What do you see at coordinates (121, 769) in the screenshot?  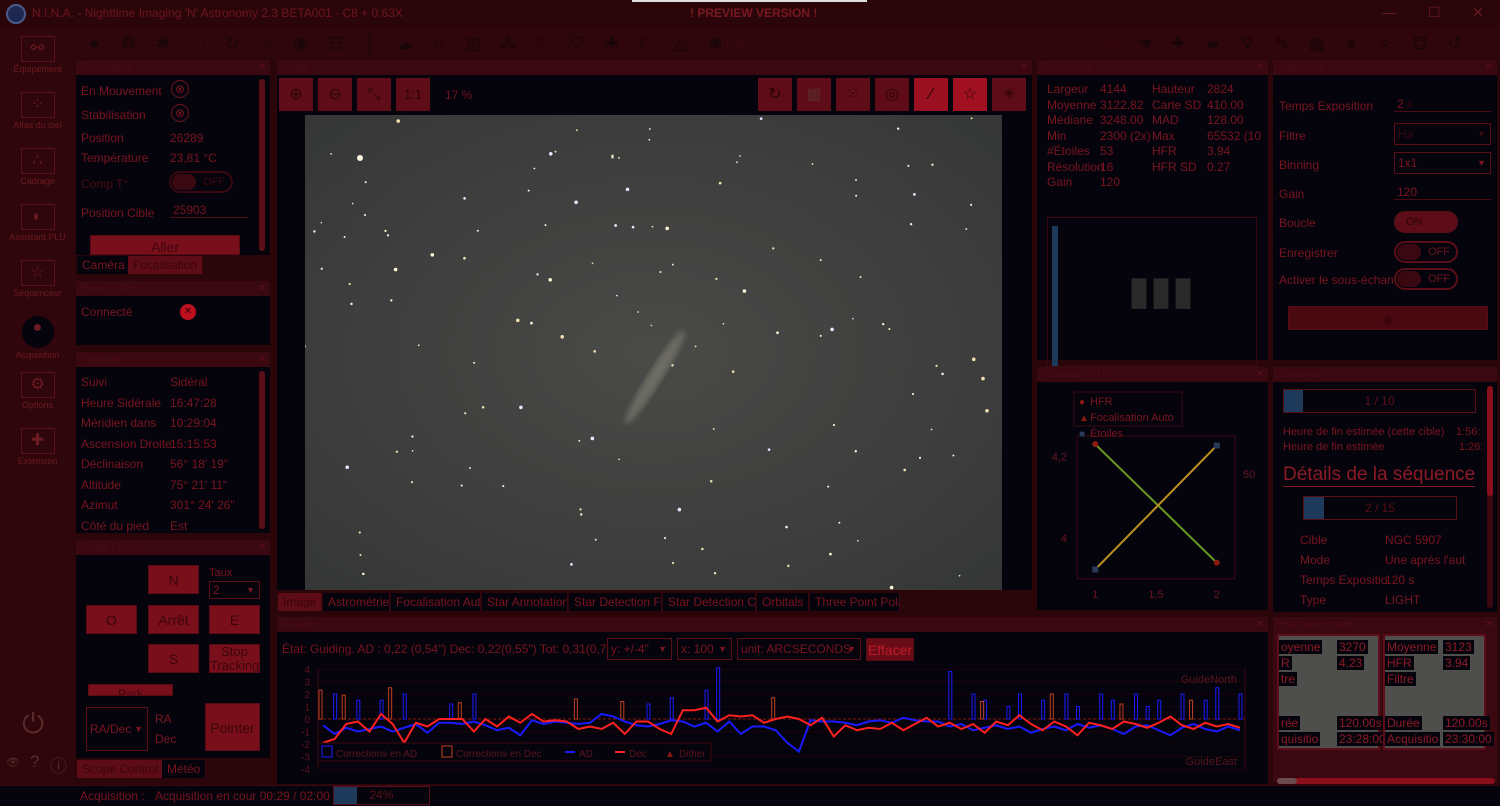 I see `tab-scope-control: Scope Control` at bounding box center [121, 769].